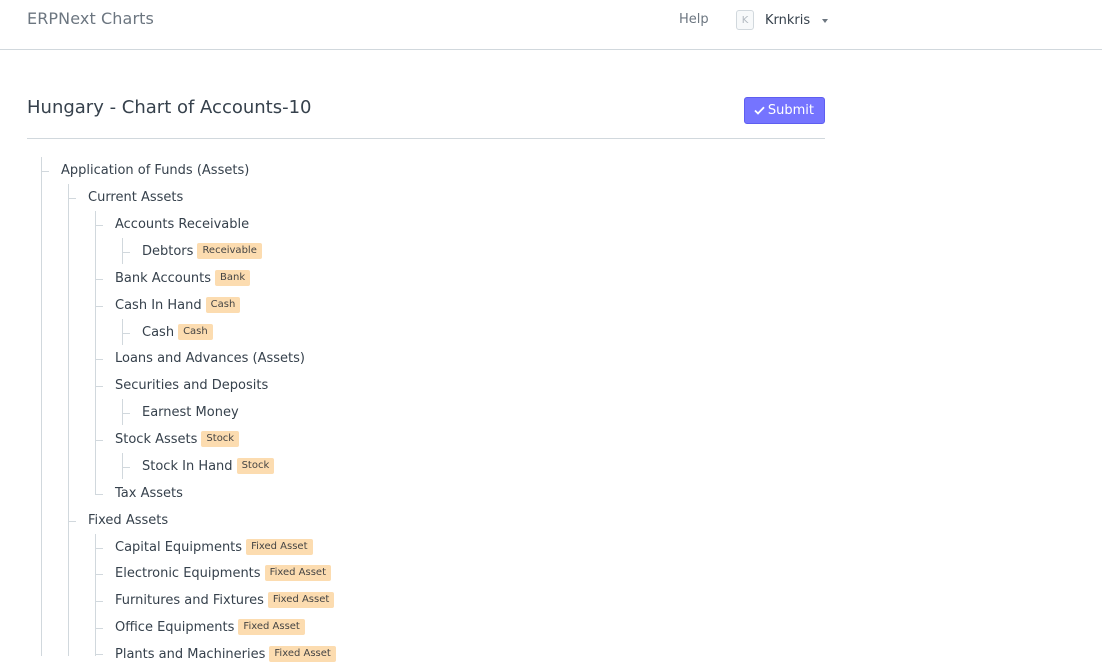 The width and height of the screenshot is (1102, 663). I want to click on tree-node-capital-equipments: Capital Equipments Fixed Asset, so click(214, 547).